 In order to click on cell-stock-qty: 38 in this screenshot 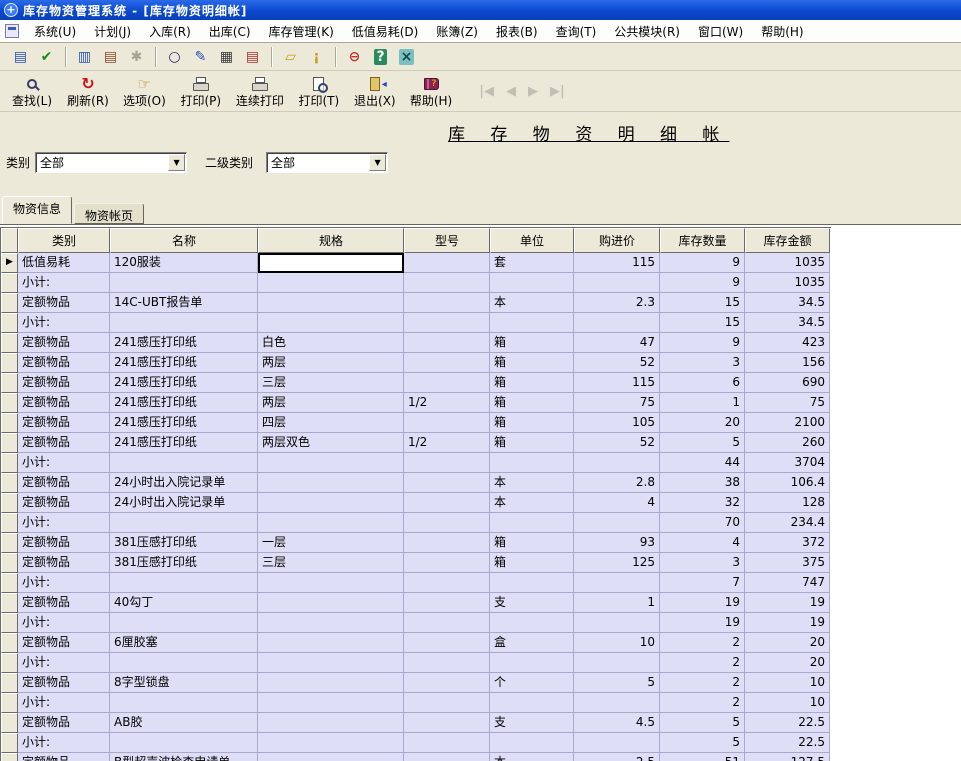, I will do `click(702, 483)`.